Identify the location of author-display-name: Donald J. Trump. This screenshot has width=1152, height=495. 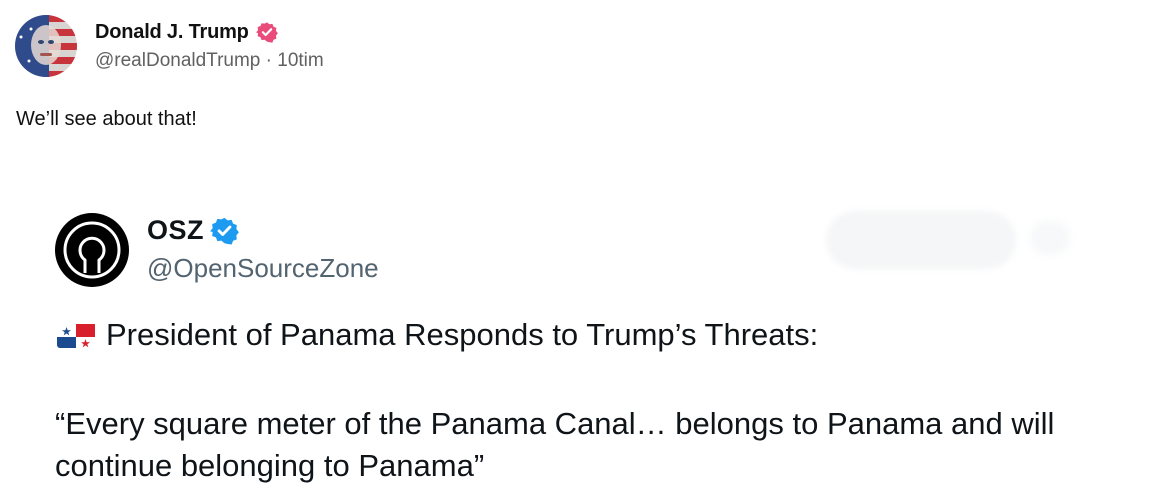
(172, 32).